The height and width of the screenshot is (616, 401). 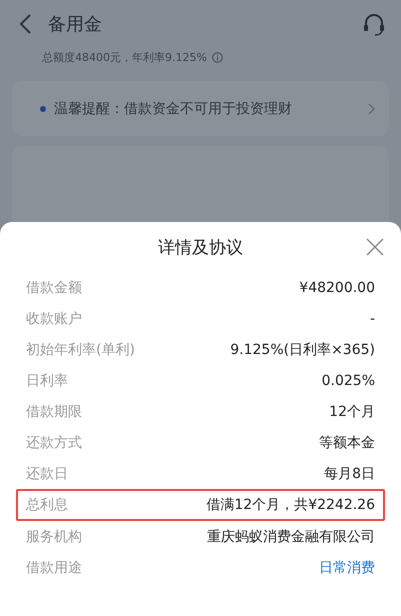 What do you see at coordinates (47, 381) in the screenshot?
I see `row-label: 日利率` at bounding box center [47, 381].